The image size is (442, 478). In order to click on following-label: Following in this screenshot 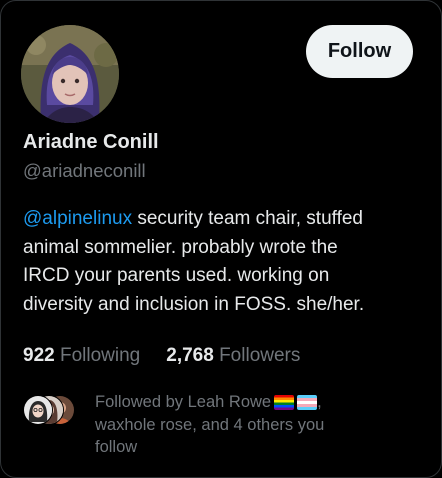, I will do `click(100, 355)`.